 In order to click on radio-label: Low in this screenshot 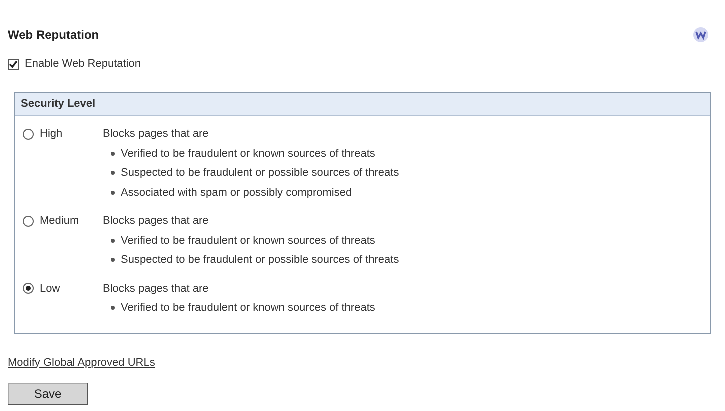, I will do `click(50, 289)`.